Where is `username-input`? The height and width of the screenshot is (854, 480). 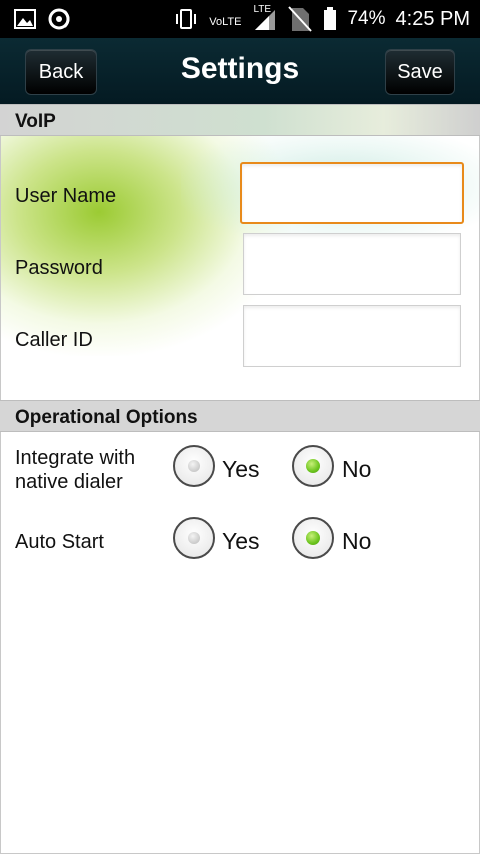 username-input is located at coordinates (352, 193).